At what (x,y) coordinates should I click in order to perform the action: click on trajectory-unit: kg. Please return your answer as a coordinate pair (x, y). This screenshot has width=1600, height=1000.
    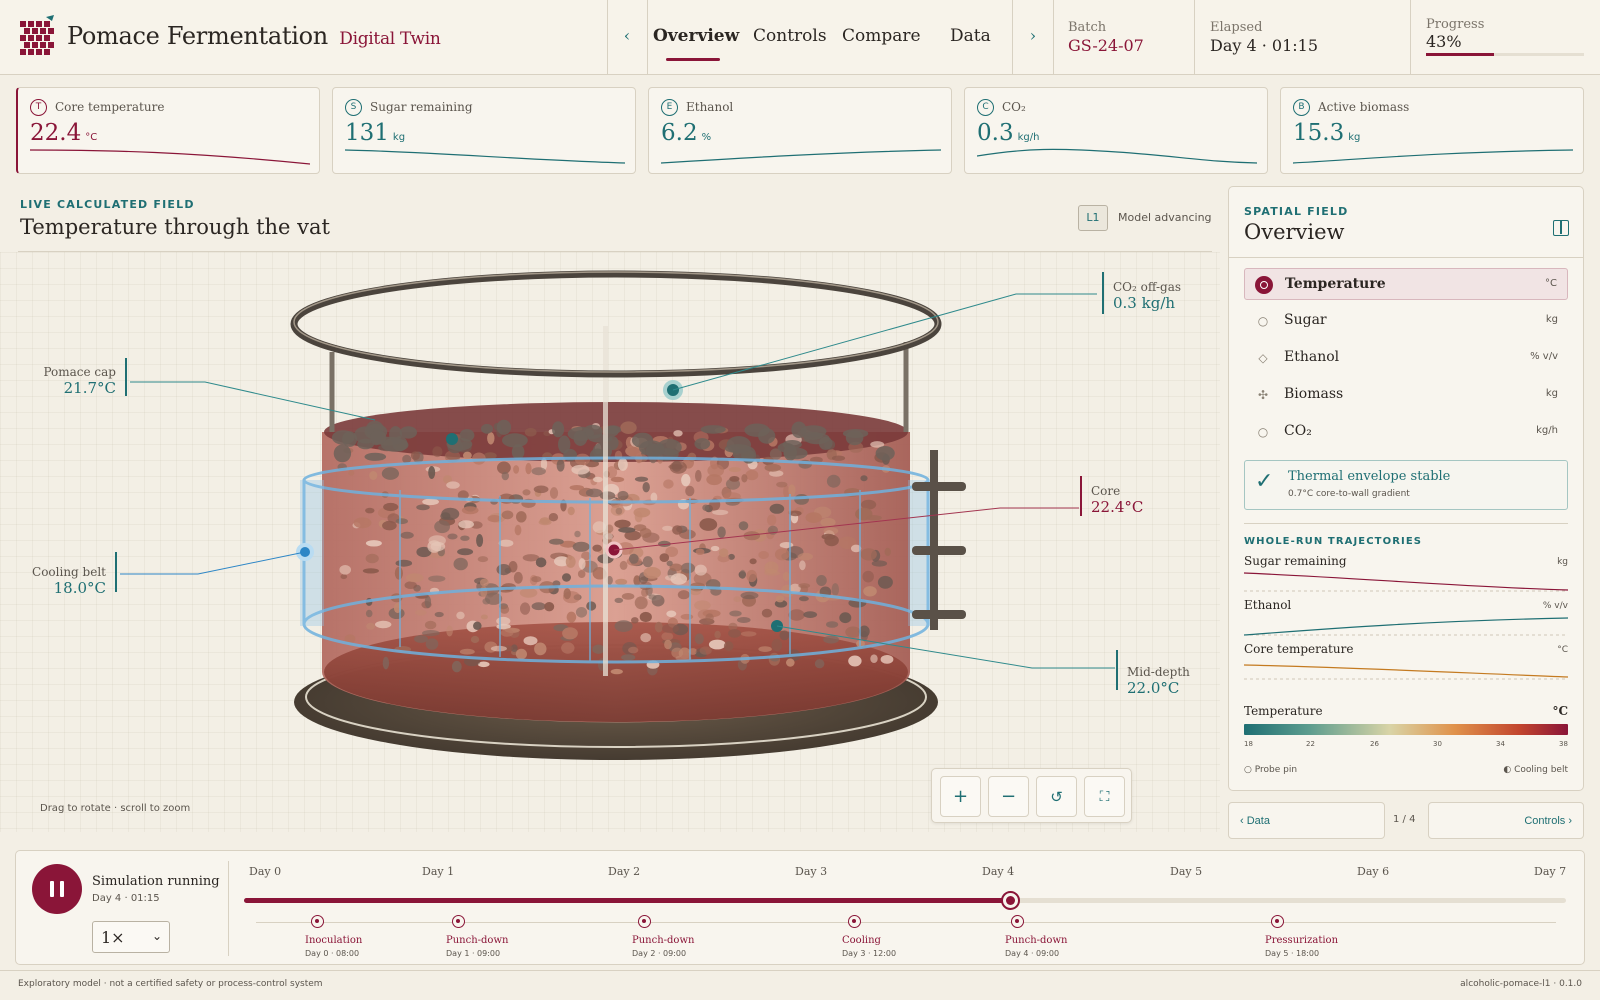
    Looking at the image, I should click on (1562, 562).